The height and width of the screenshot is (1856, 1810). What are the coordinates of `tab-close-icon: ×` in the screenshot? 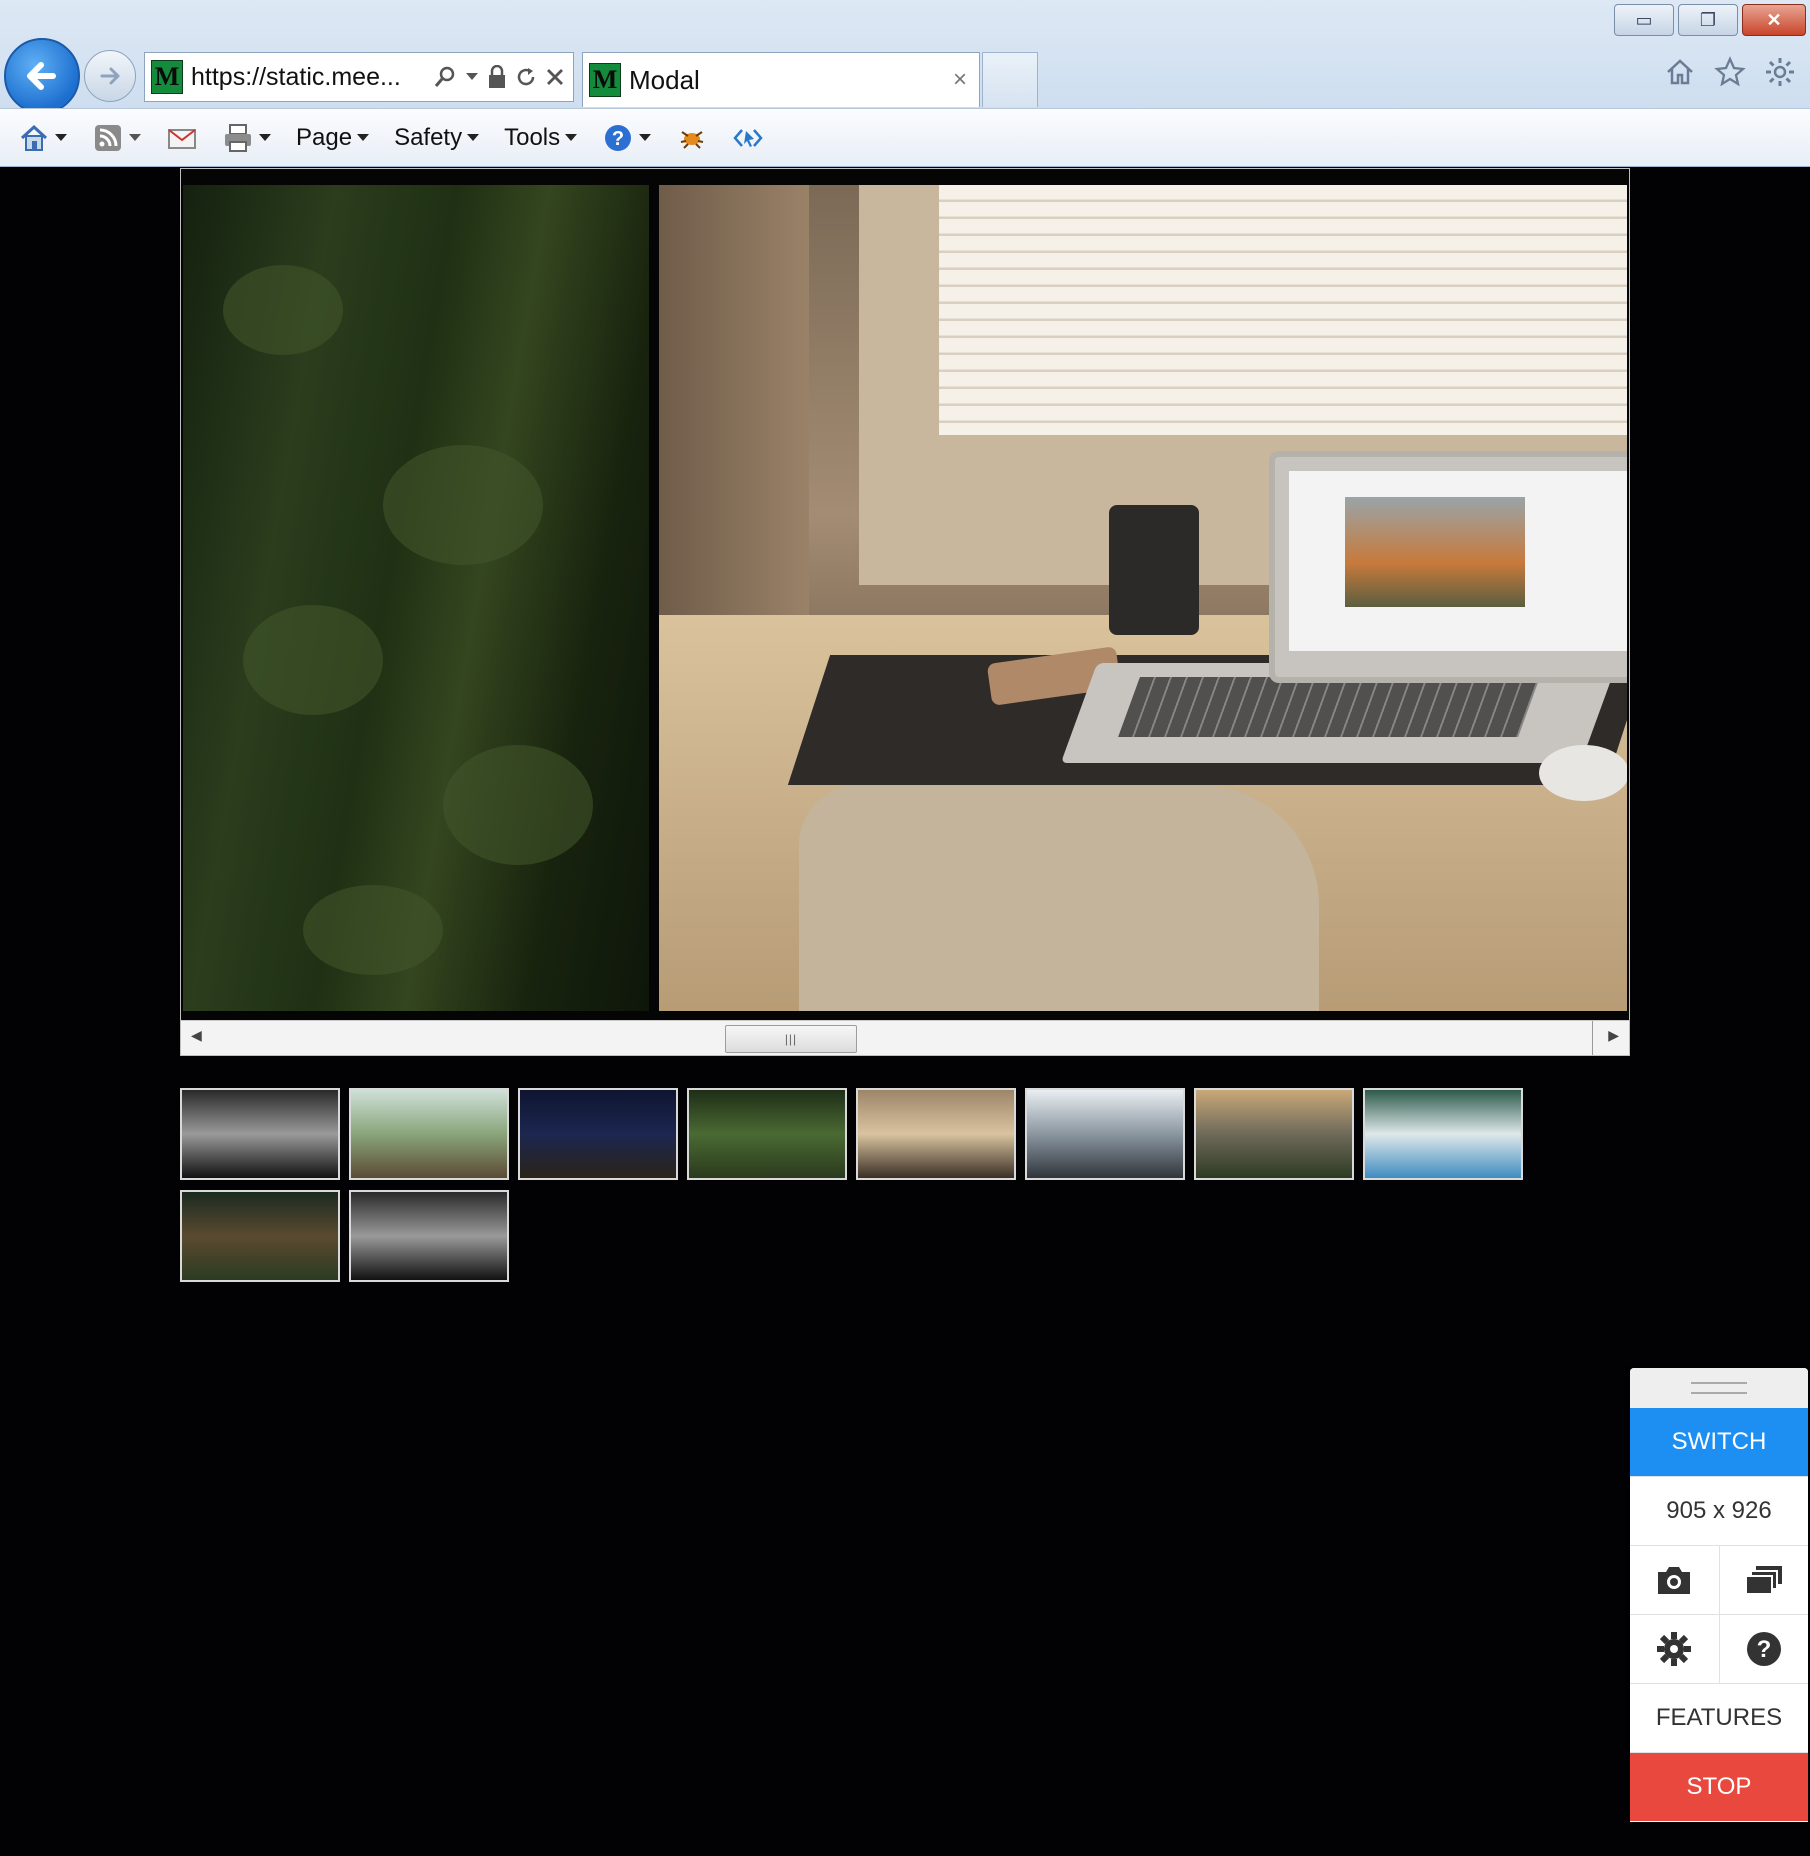 It's located at (960, 80).